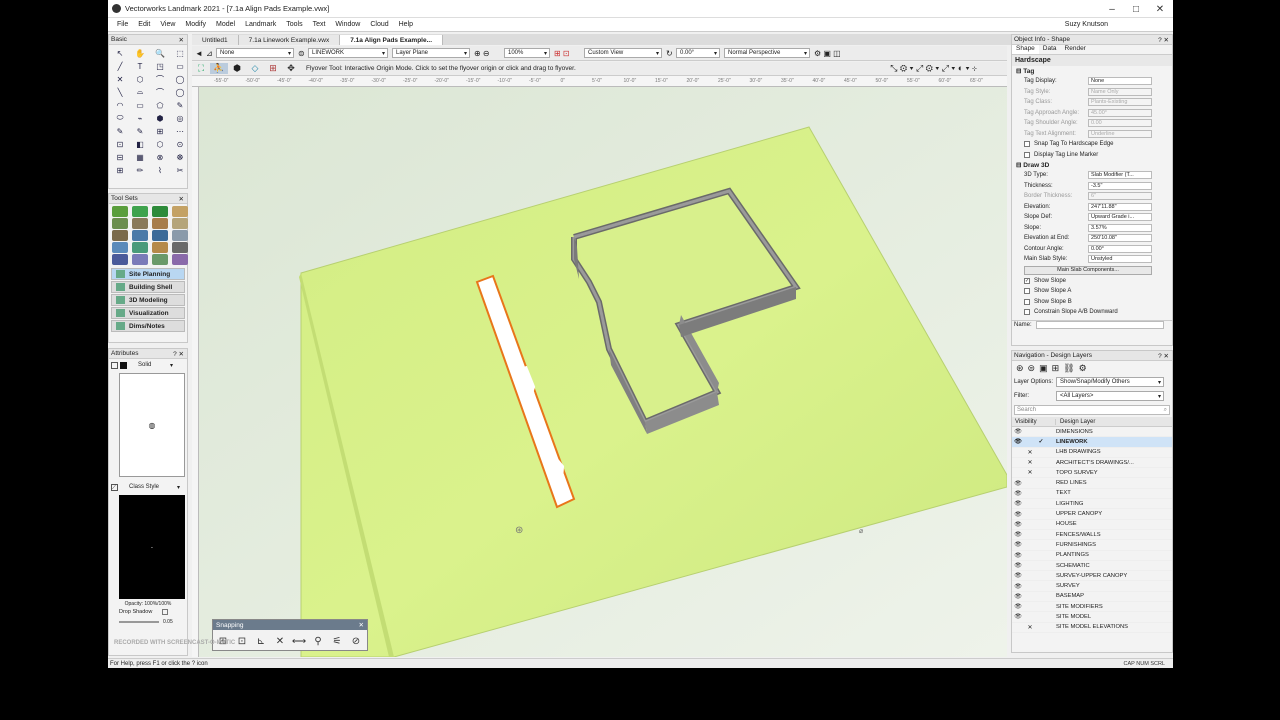 This screenshot has height=720, width=1280. Describe the element at coordinates (1163, 356) in the screenshot. I see `help-icon: ? ✕` at that location.